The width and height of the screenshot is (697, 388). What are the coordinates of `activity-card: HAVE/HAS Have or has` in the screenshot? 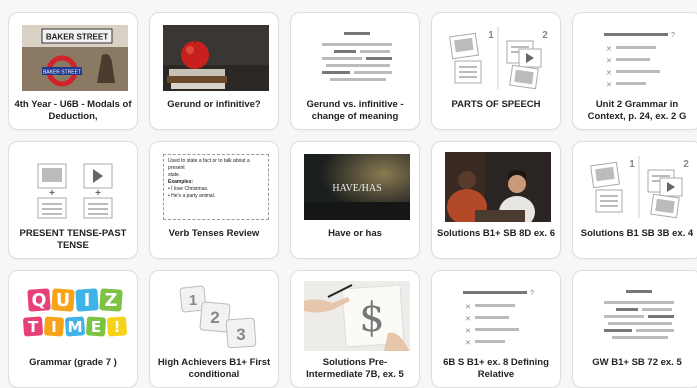 It's located at (355, 200).